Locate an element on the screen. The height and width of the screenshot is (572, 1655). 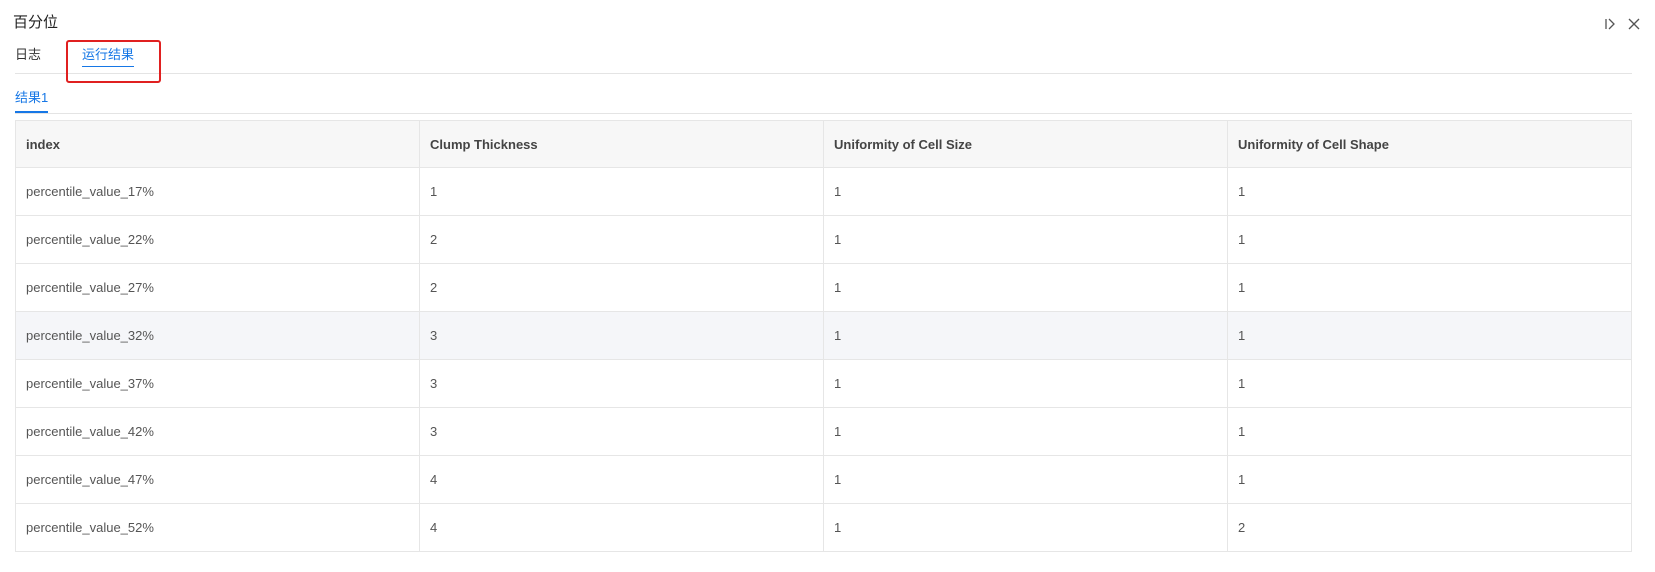
table-row: percentile_value_42% 3 1 1 is located at coordinates (823, 431).